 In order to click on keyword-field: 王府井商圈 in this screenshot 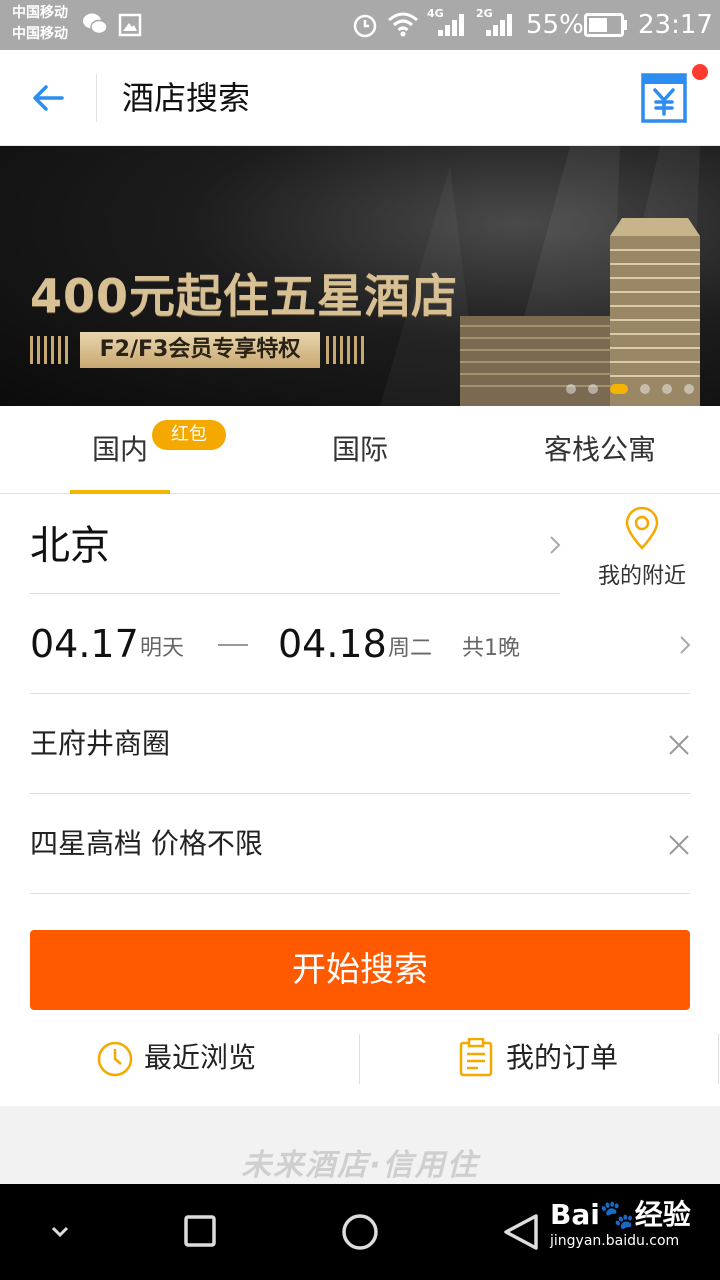, I will do `click(100, 744)`.